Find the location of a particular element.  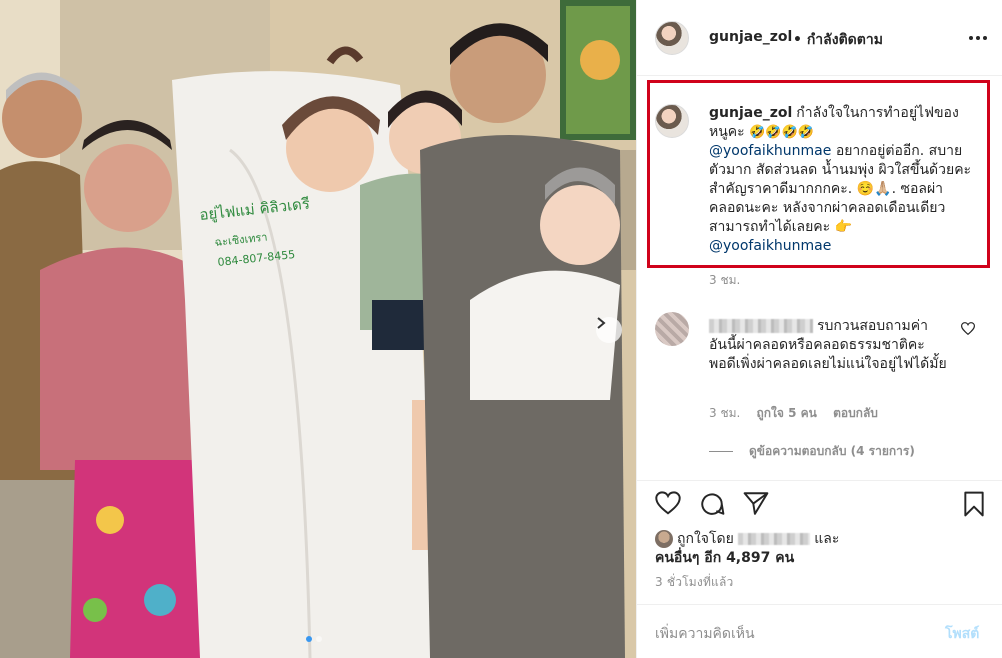

commenter-username-blurred is located at coordinates (761, 326).